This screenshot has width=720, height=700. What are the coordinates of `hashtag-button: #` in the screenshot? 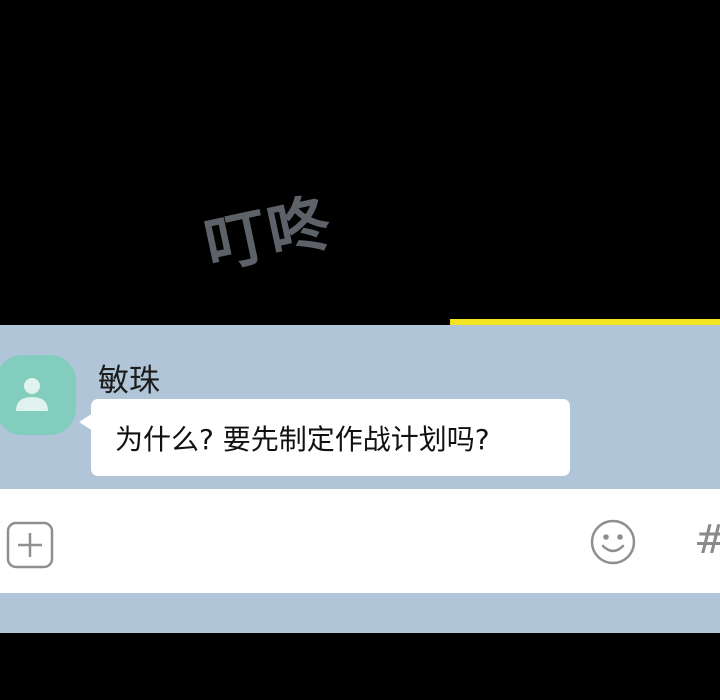 It's located at (707, 540).